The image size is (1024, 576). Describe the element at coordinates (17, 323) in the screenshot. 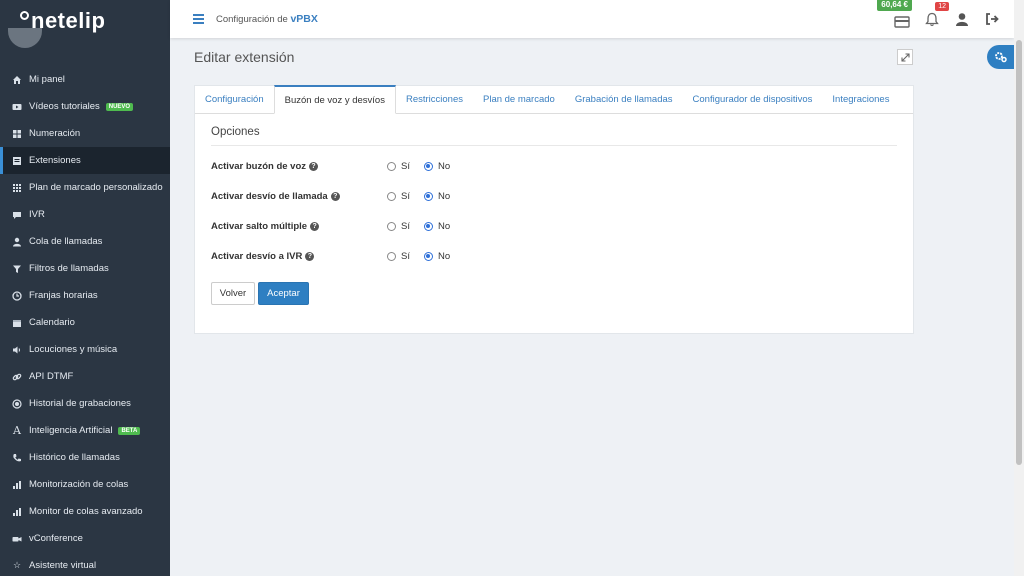

I see `calendar-icon` at that location.